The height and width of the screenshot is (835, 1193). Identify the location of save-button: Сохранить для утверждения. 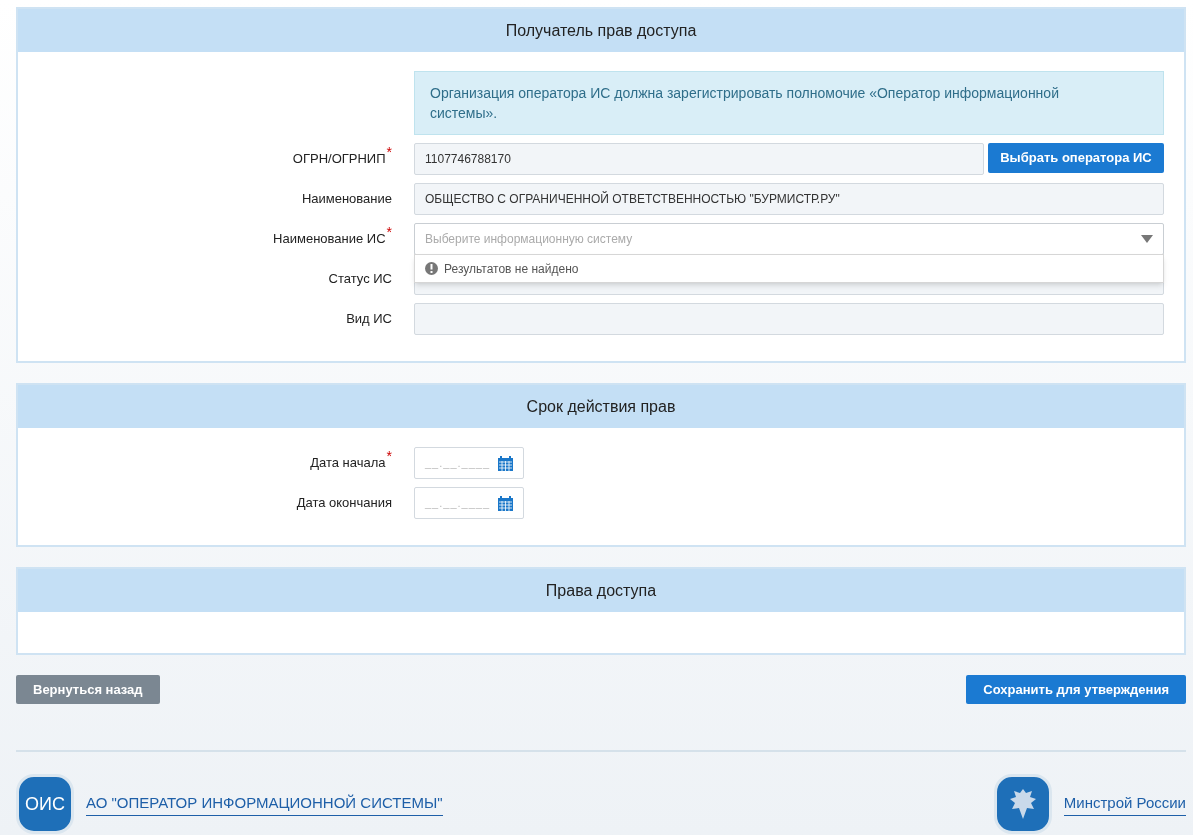
(1076, 689).